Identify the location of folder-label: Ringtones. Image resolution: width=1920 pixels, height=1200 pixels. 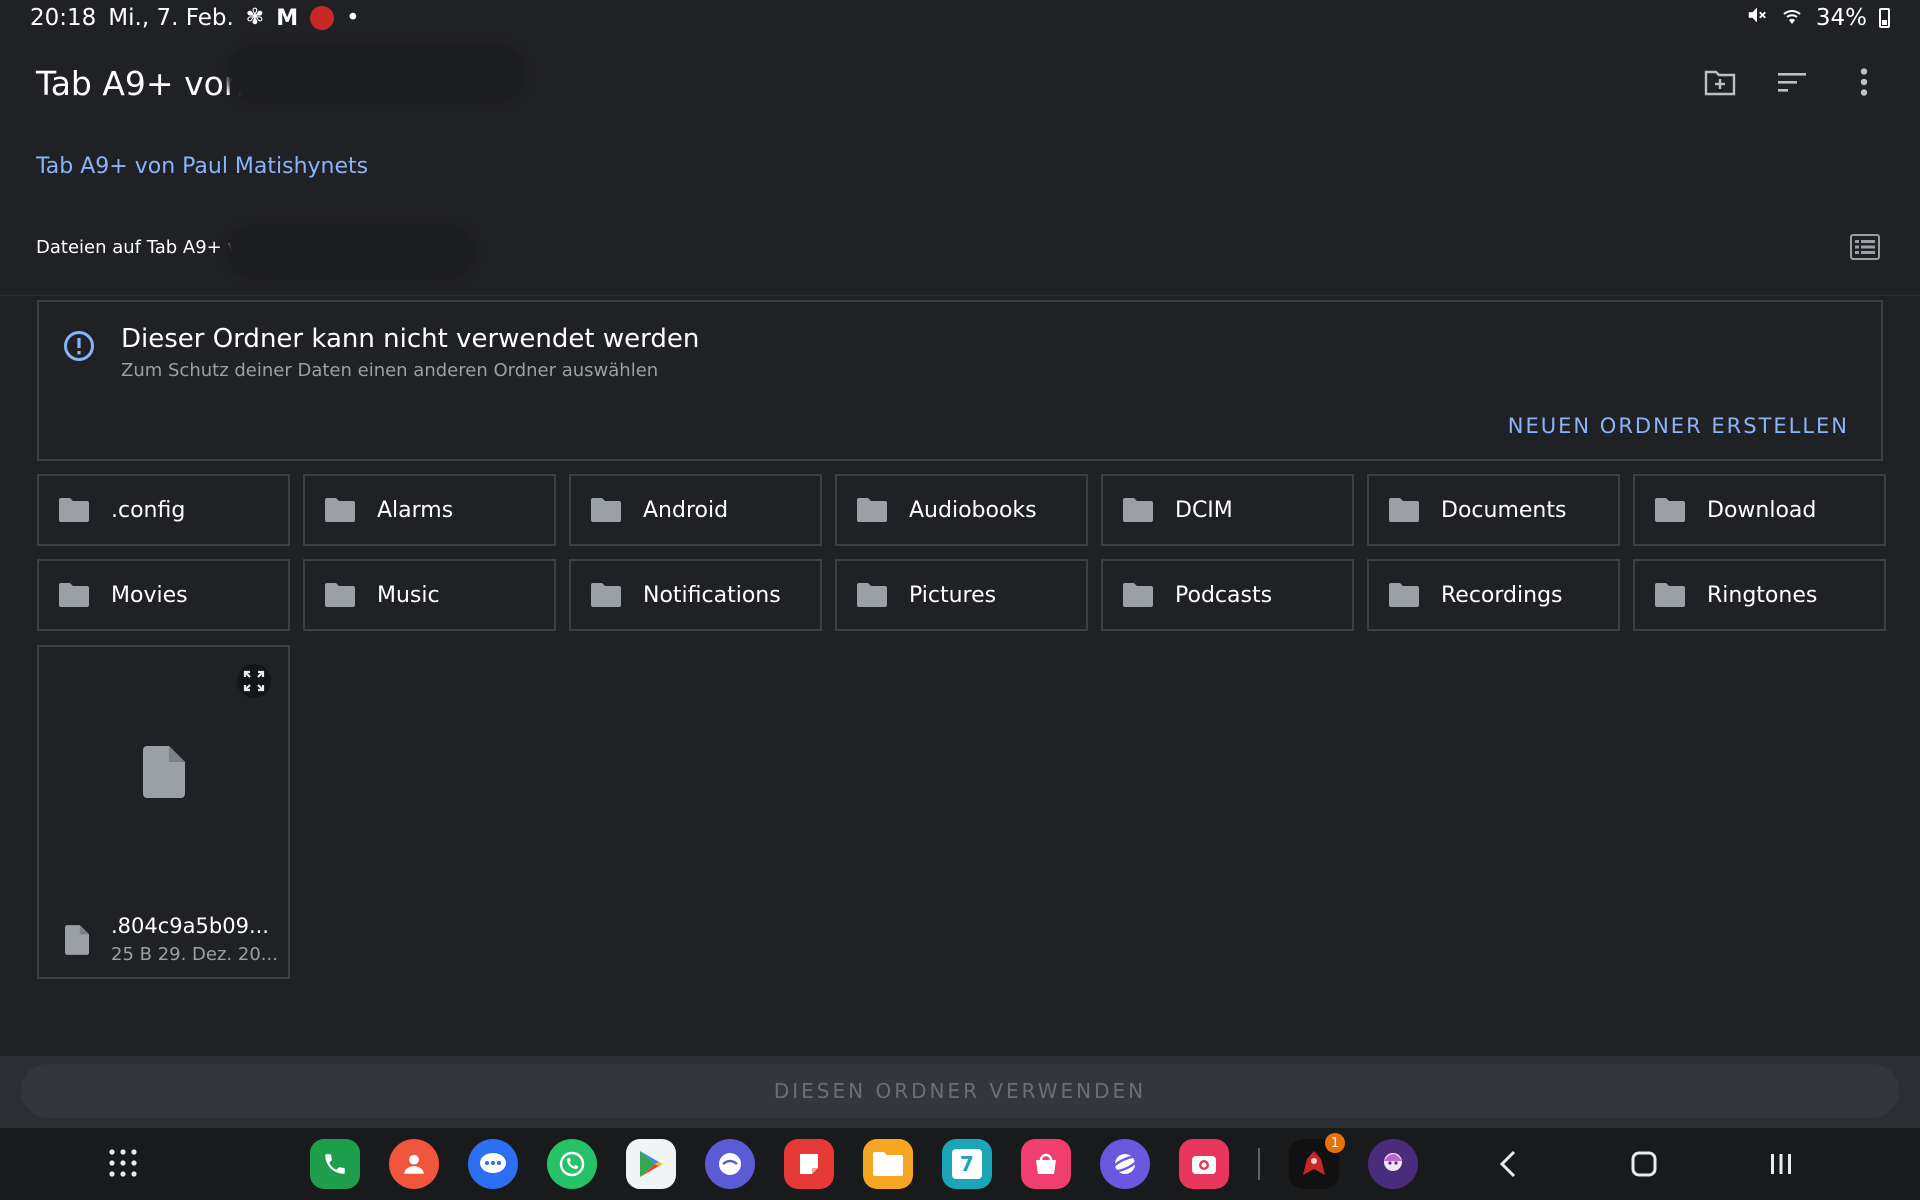
(1762, 595).